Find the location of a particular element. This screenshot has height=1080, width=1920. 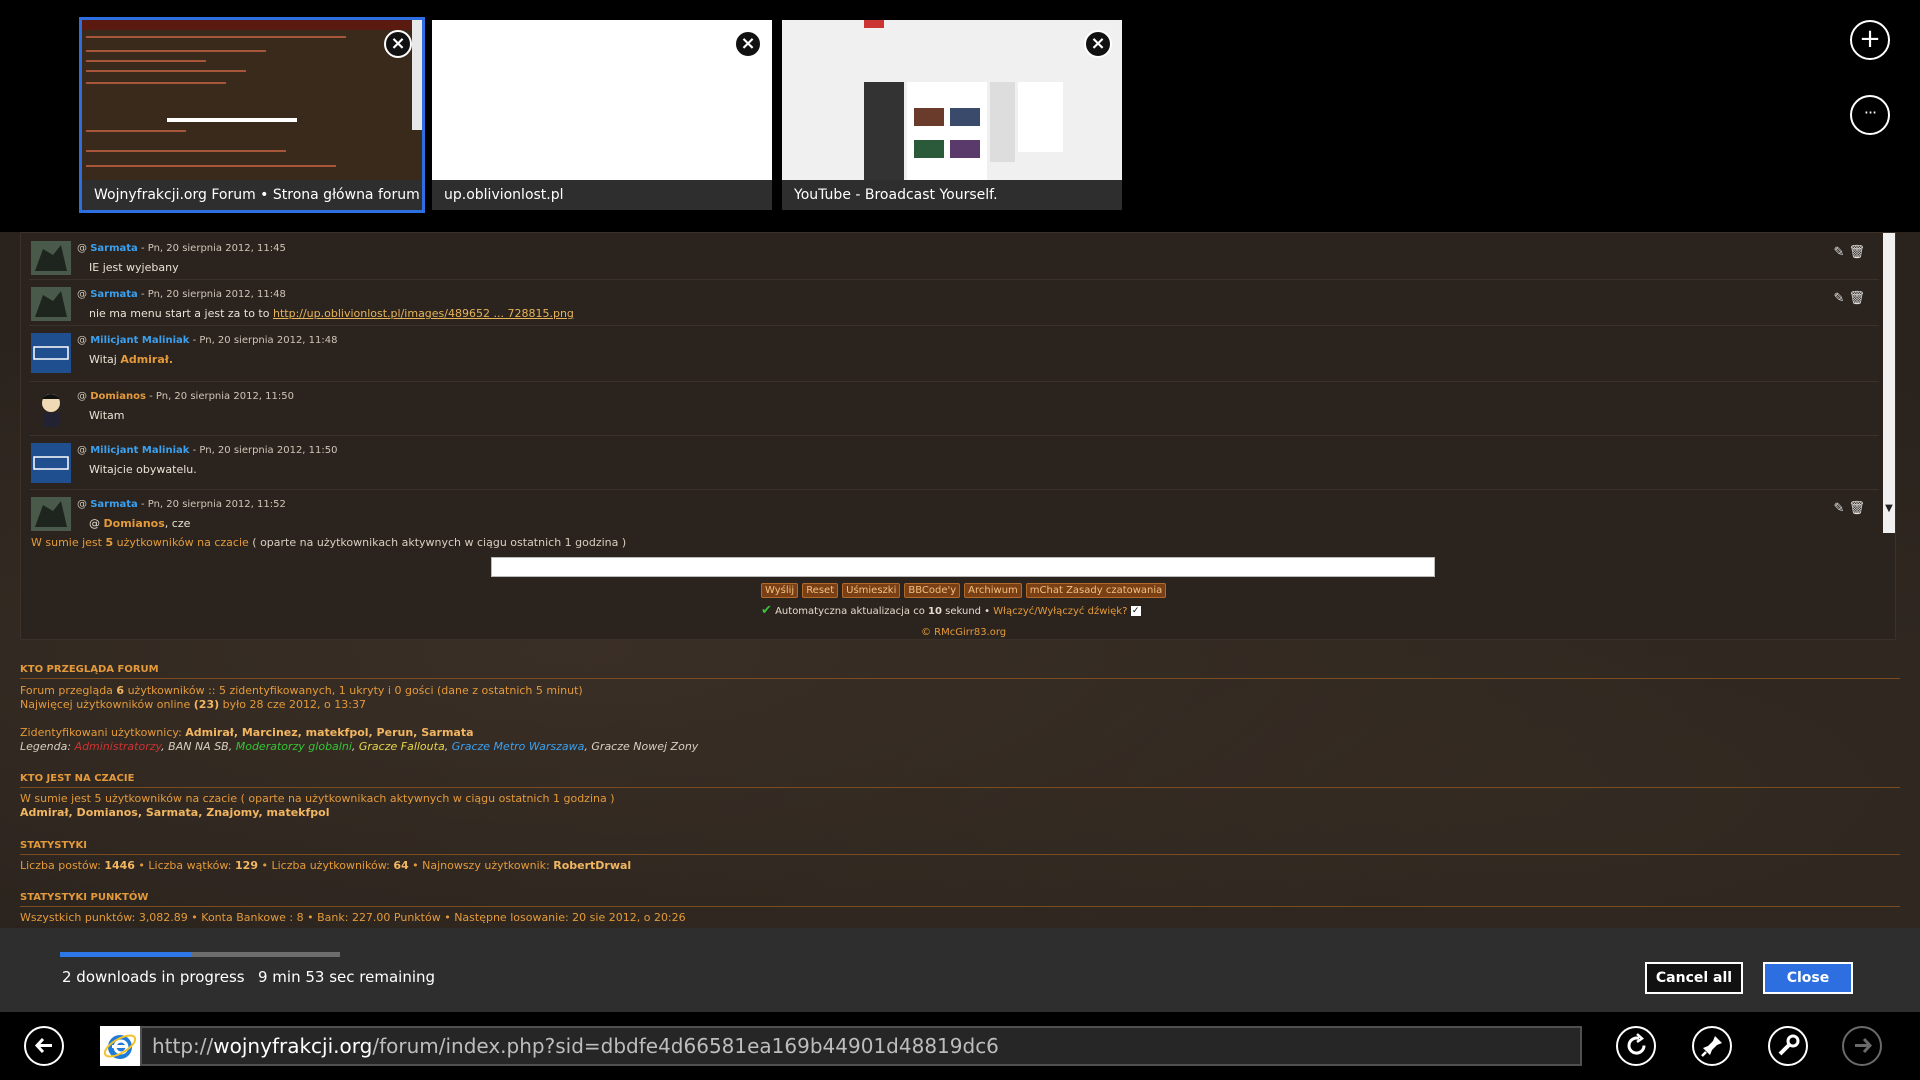

message-date: Pn, 20 sierpnia 2012, 11:52 is located at coordinates (216, 504).